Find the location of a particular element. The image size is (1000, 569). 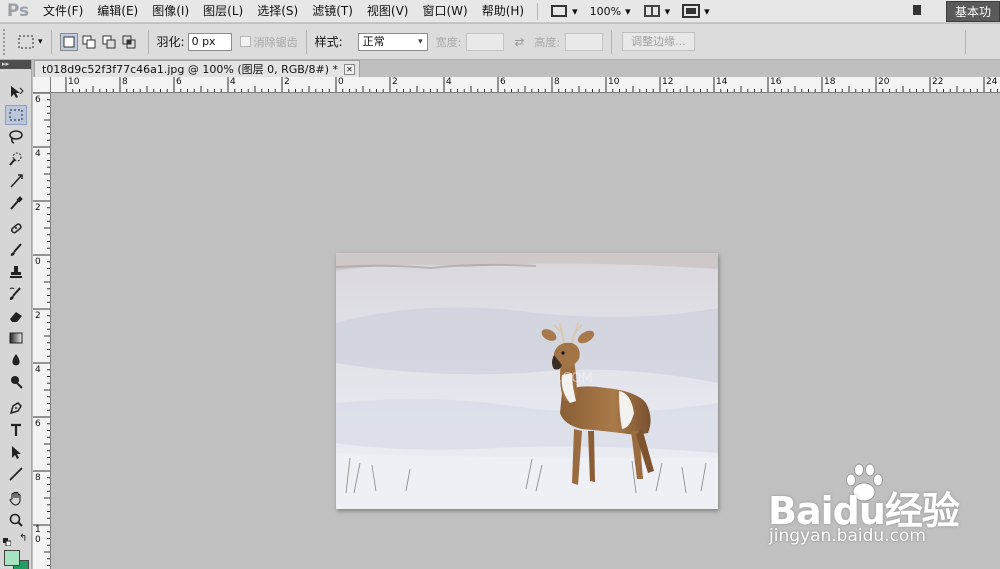

quick-select-tool is located at coordinates (16, 159).